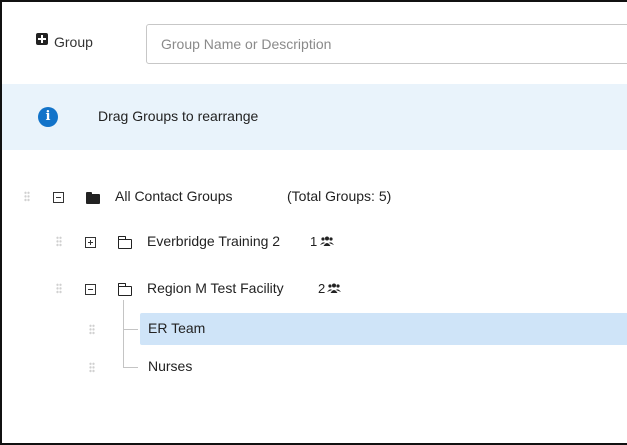  What do you see at coordinates (178, 116) in the screenshot?
I see `info-message: Drag Groups to rearrange` at bounding box center [178, 116].